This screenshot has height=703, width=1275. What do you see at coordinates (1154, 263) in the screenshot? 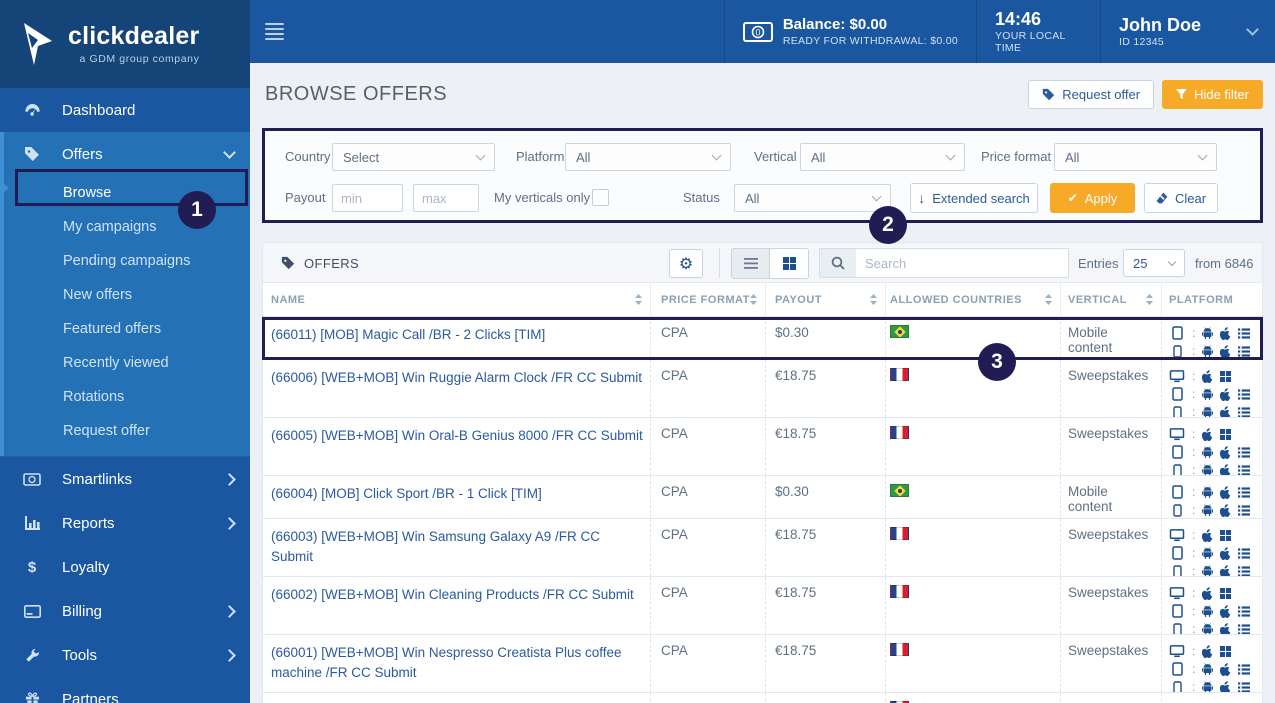
I see `entries-select: 25` at bounding box center [1154, 263].